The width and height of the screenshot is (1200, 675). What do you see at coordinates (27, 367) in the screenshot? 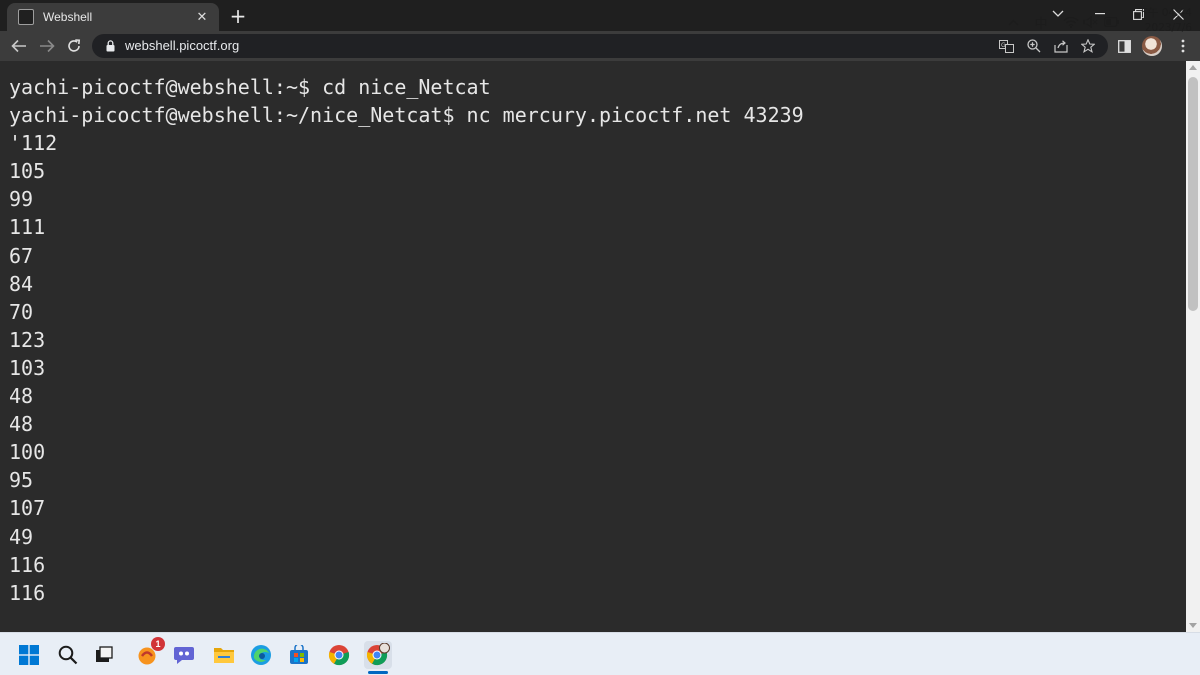
I see `terminal-line: 103` at bounding box center [27, 367].